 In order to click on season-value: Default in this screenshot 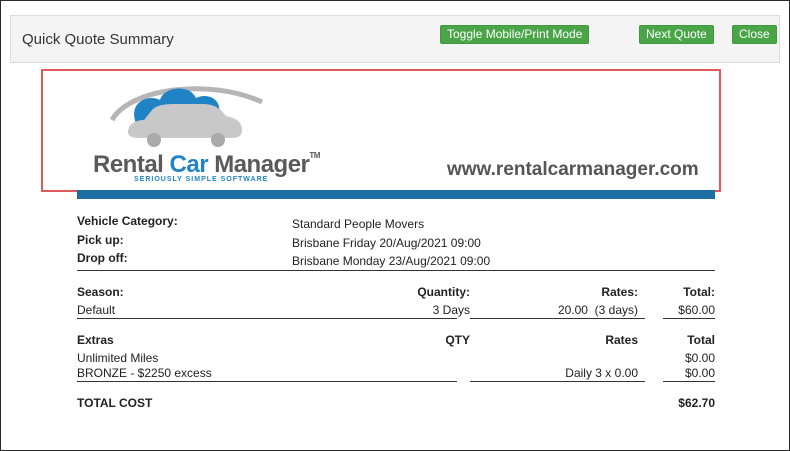, I will do `click(96, 310)`.